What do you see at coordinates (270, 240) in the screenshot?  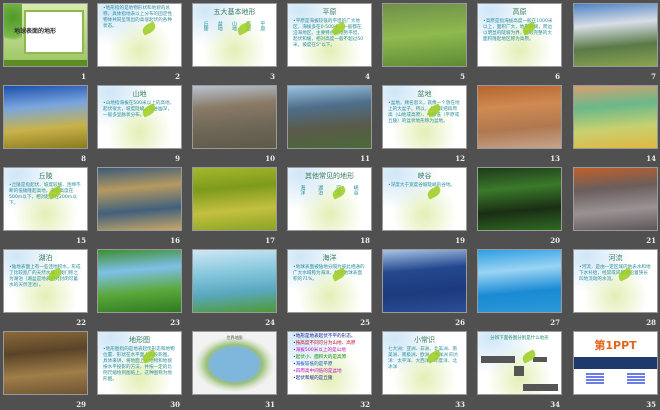 I see `slide-number: 17` at bounding box center [270, 240].